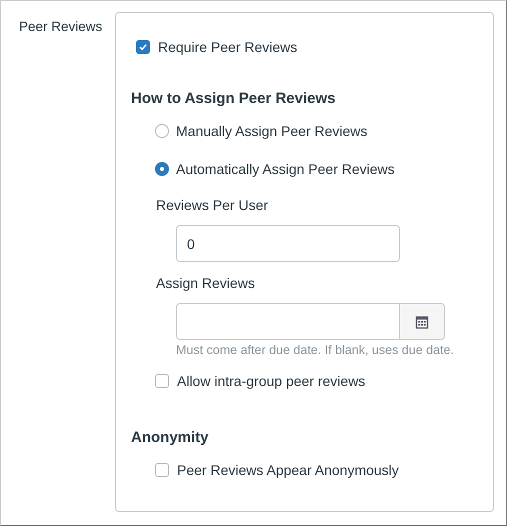 The height and width of the screenshot is (528, 509). I want to click on field-label: Assign Reviews, so click(206, 283).